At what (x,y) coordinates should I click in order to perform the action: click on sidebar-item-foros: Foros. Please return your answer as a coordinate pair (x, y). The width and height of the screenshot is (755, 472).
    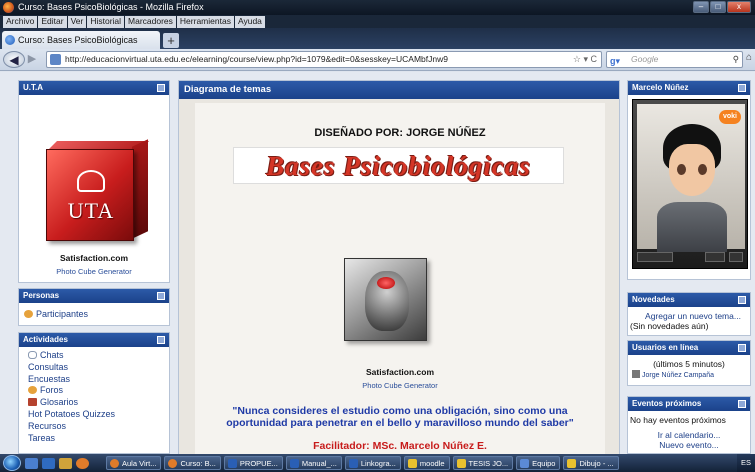
    Looking at the image, I should click on (94, 391).